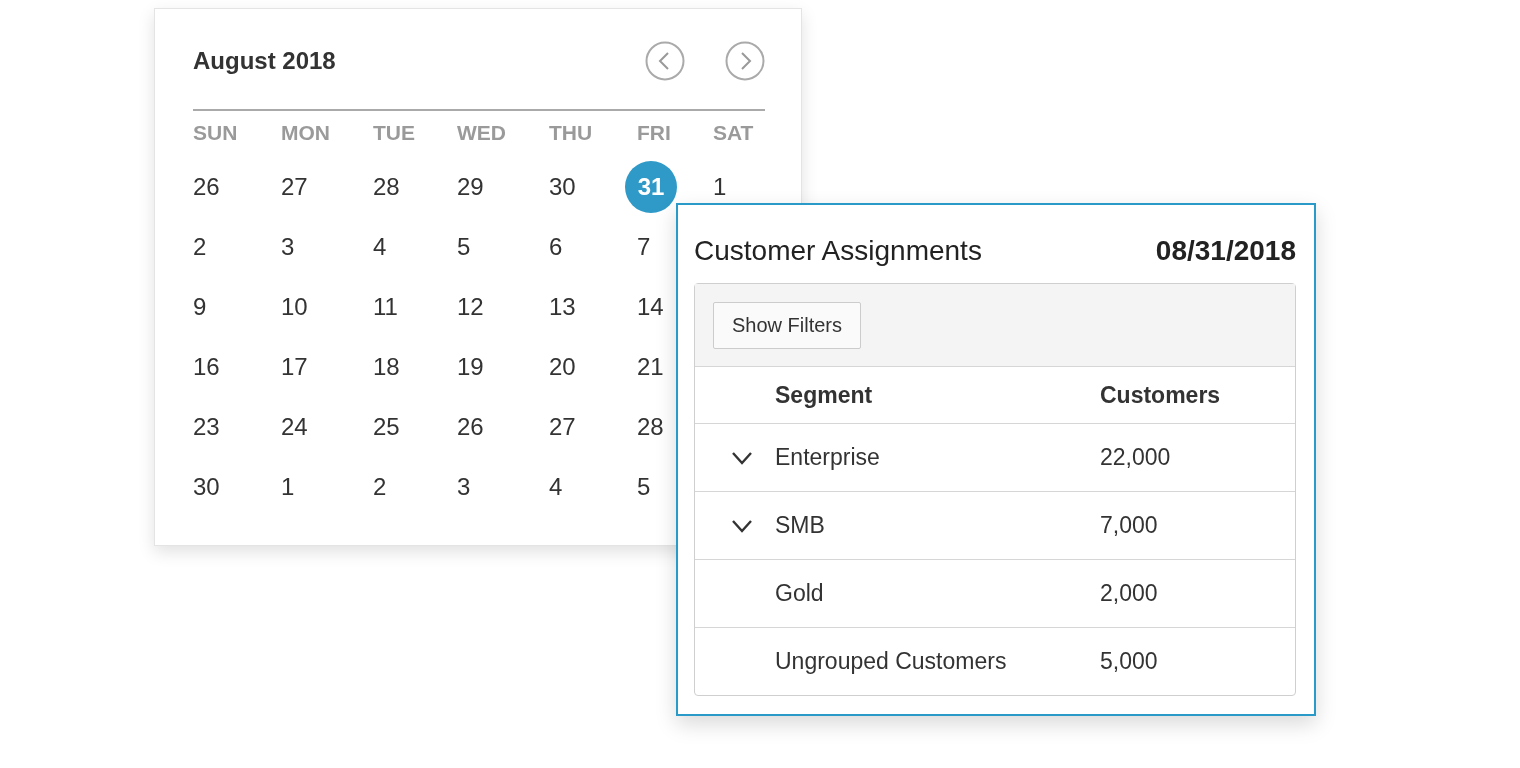 The height and width of the screenshot is (768, 1520). I want to click on calendar-day: 17, so click(294, 367).